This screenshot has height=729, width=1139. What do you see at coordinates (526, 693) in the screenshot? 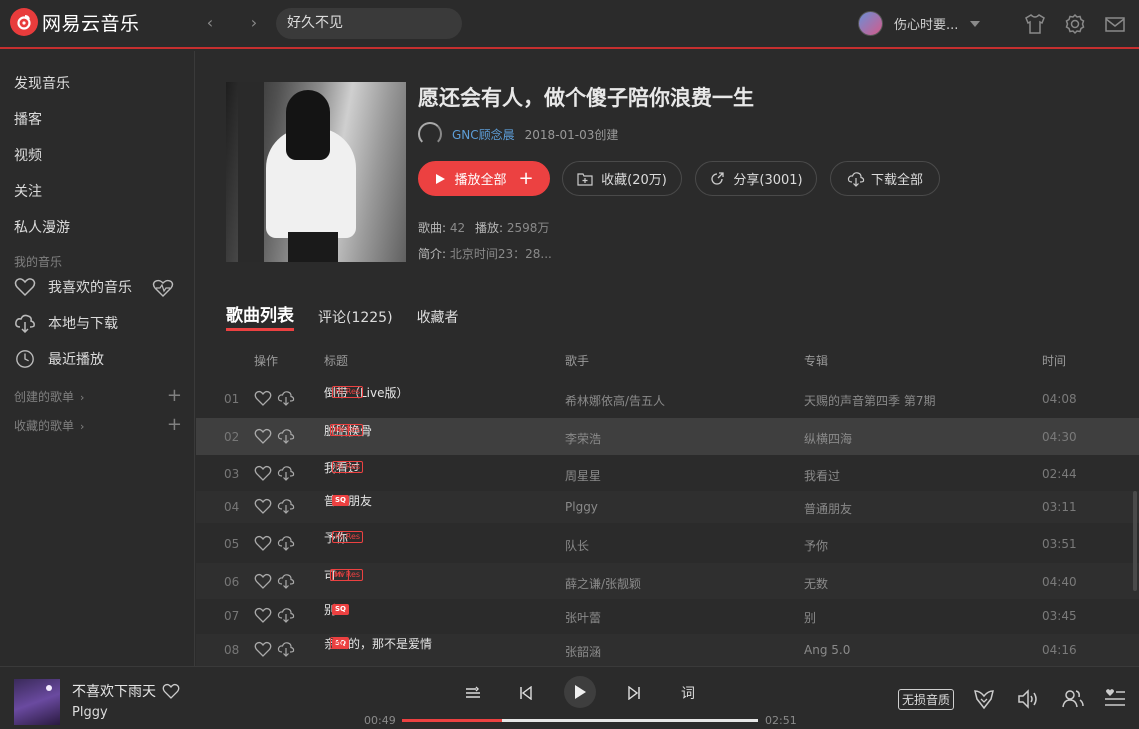
I see `previous-track-icon` at bounding box center [526, 693].